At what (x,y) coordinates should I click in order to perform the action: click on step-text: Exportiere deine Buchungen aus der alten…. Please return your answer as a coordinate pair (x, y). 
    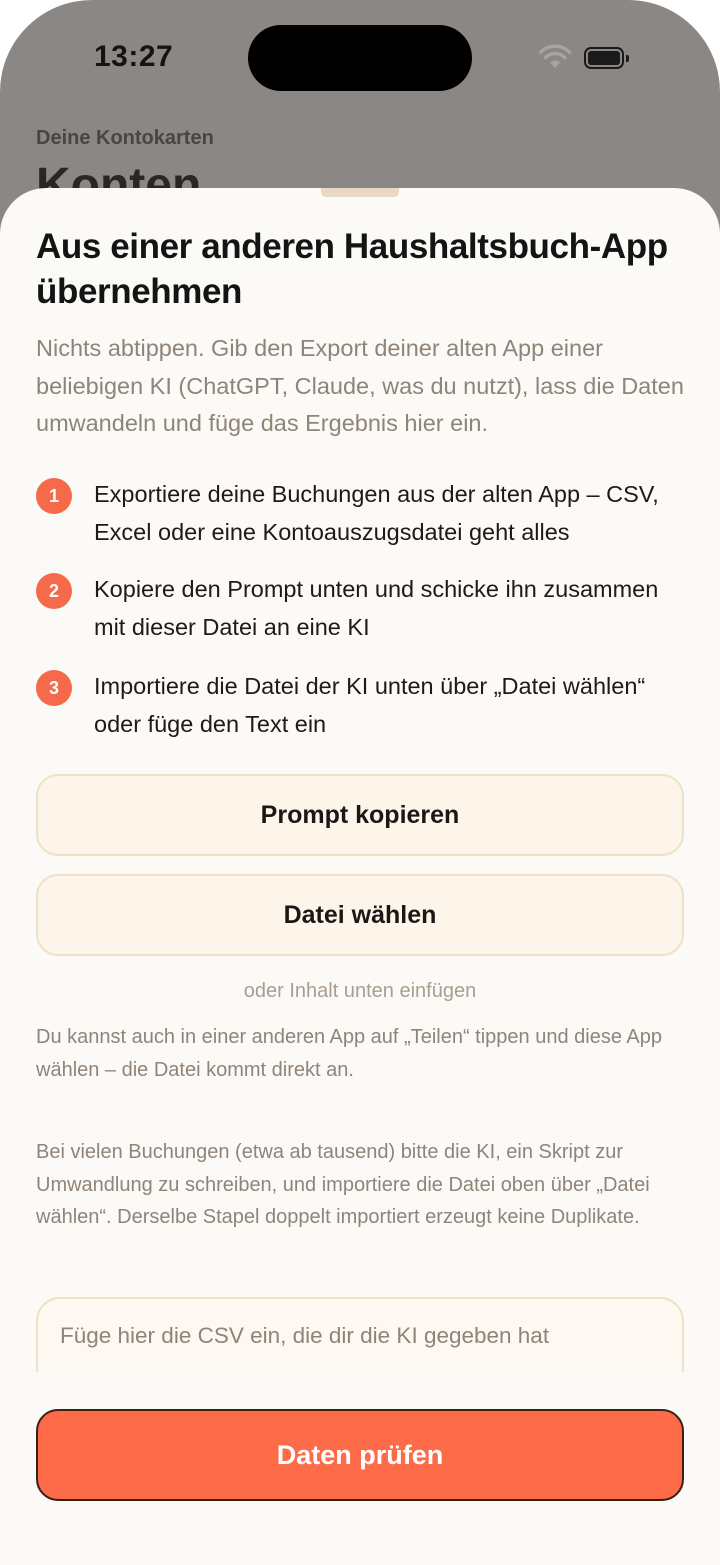
    Looking at the image, I should click on (376, 513).